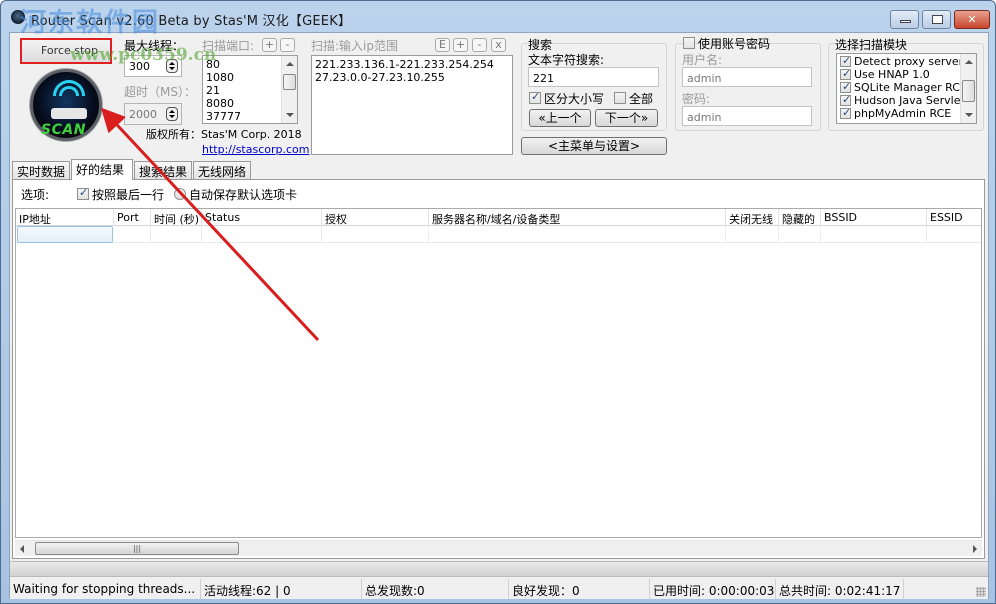 Image resolution: width=996 pixels, height=604 pixels. I want to click on module-item: Hudson Java Servlet, so click(906, 100).